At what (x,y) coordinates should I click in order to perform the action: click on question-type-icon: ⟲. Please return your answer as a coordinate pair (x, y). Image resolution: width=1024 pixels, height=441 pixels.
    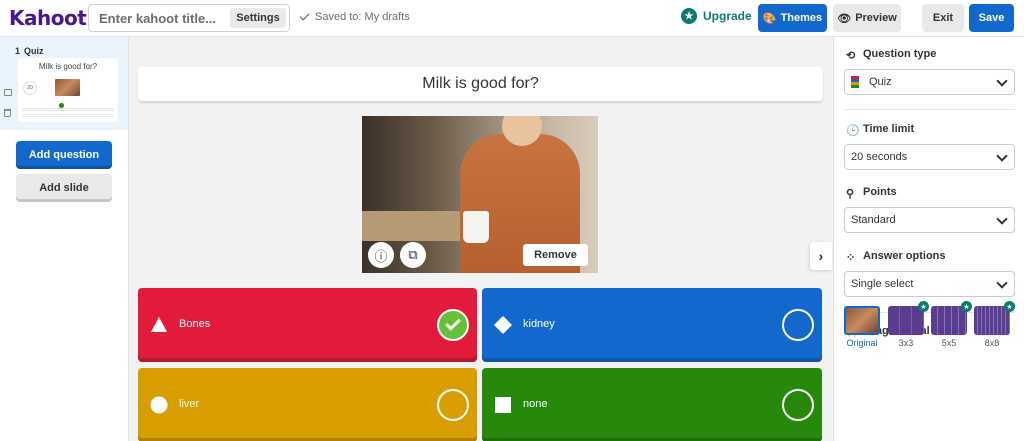
    Looking at the image, I should click on (851, 55).